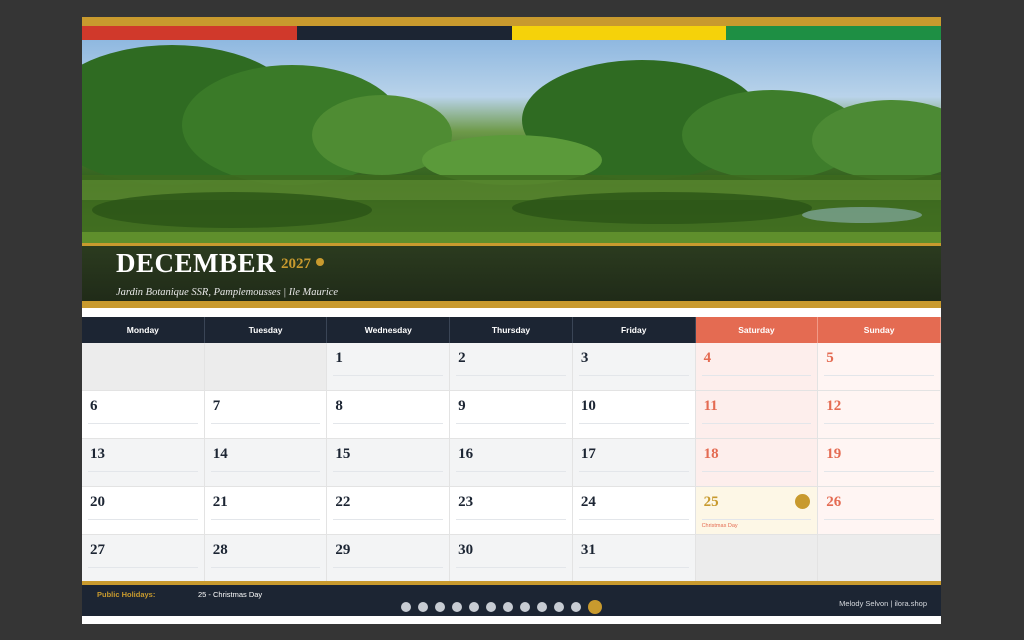 Image resolution: width=1024 pixels, height=640 pixels. What do you see at coordinates (634, 559) in the screenshot?
I see `day-cell-31: 31` at bounding box center [634, 559].